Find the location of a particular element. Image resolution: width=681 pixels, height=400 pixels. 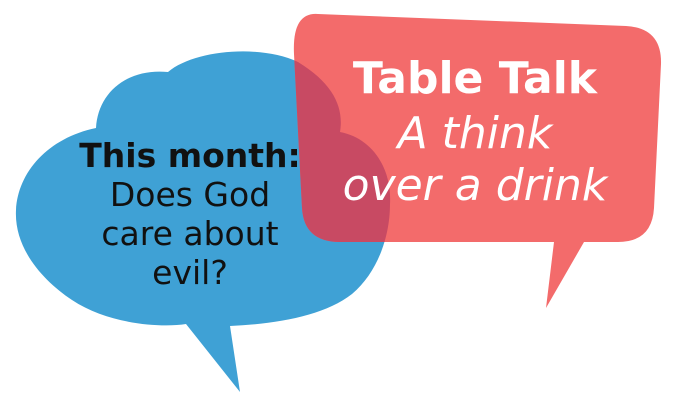

question-line-2: care about is located at coordinates (190, 233).